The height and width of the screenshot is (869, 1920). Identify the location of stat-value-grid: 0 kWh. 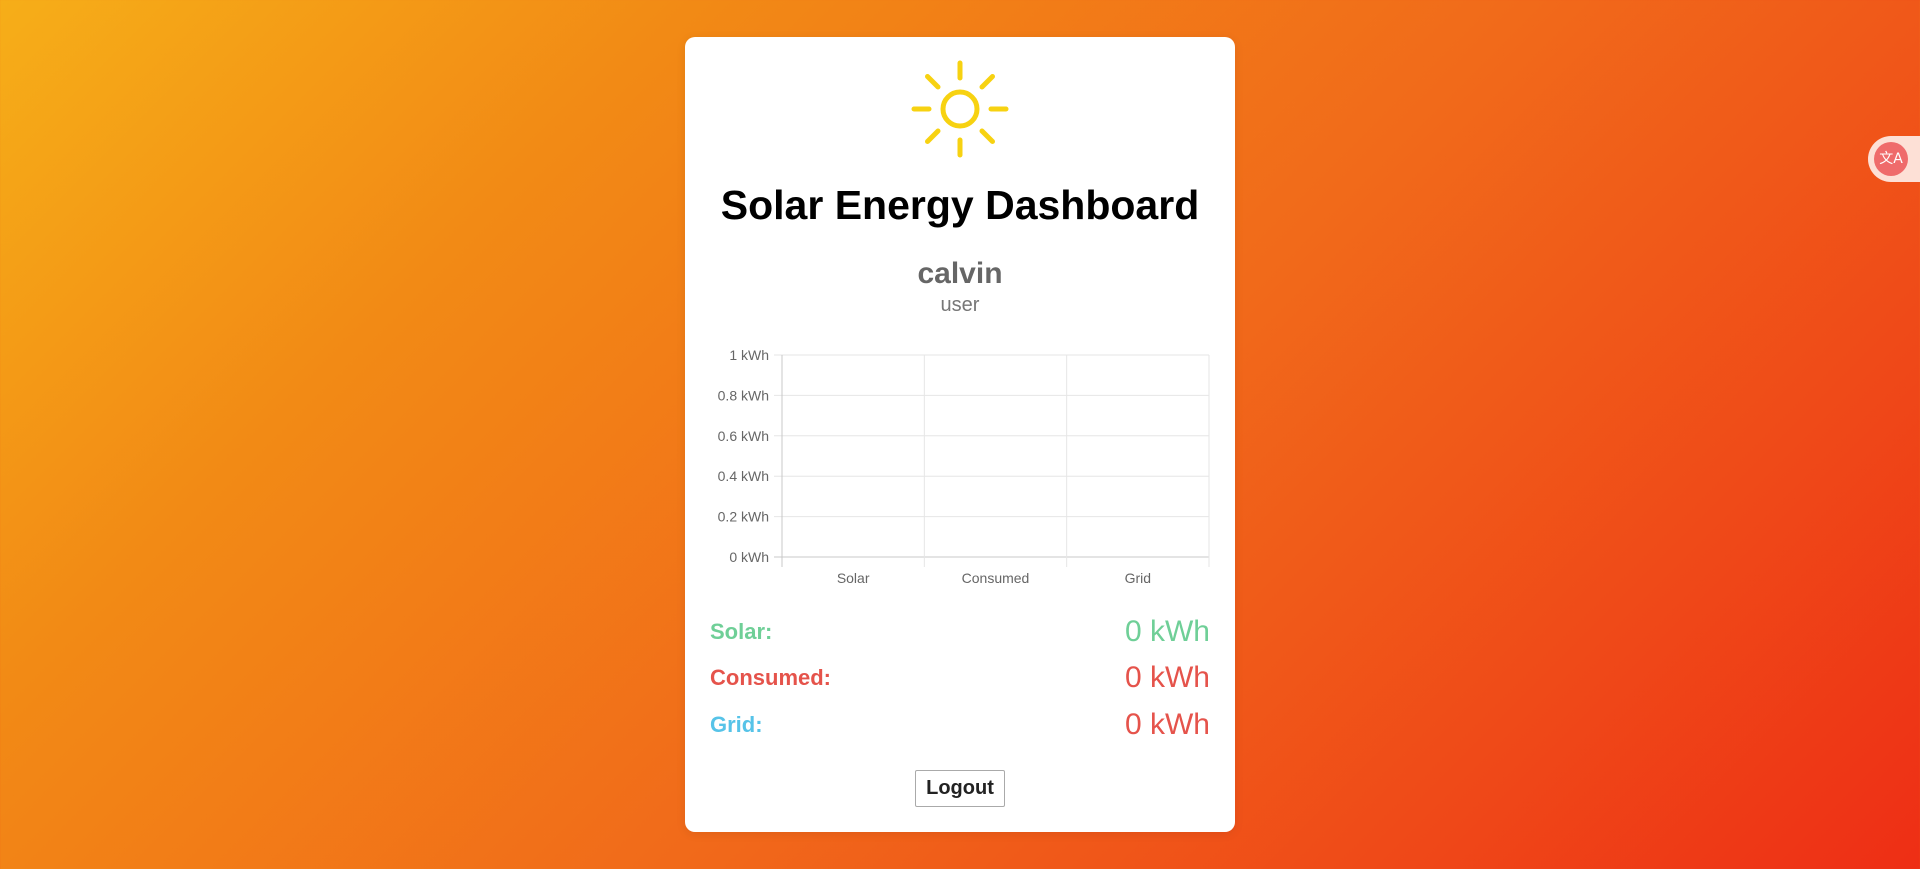
(1167, 724).